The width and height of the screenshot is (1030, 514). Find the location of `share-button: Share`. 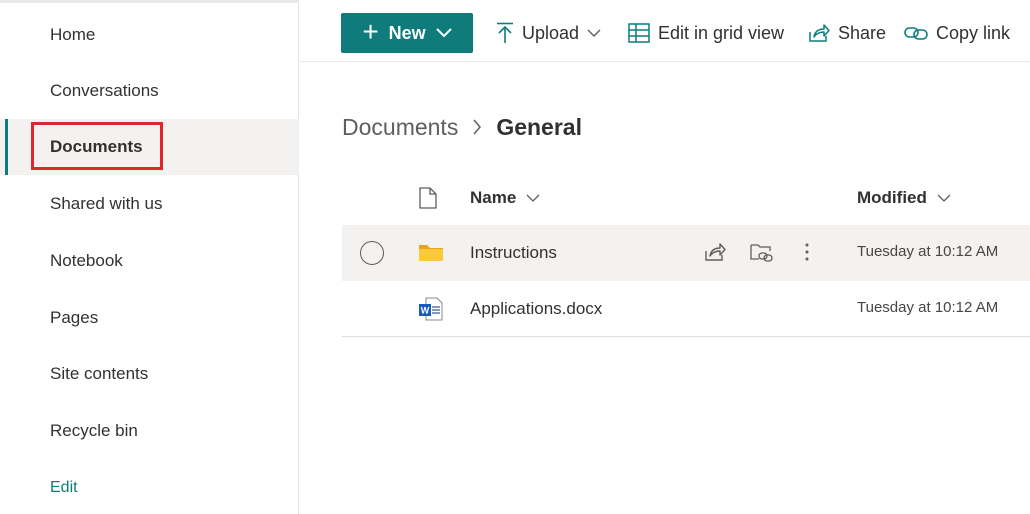

share-button: Share is located at coordinates (847, 33).